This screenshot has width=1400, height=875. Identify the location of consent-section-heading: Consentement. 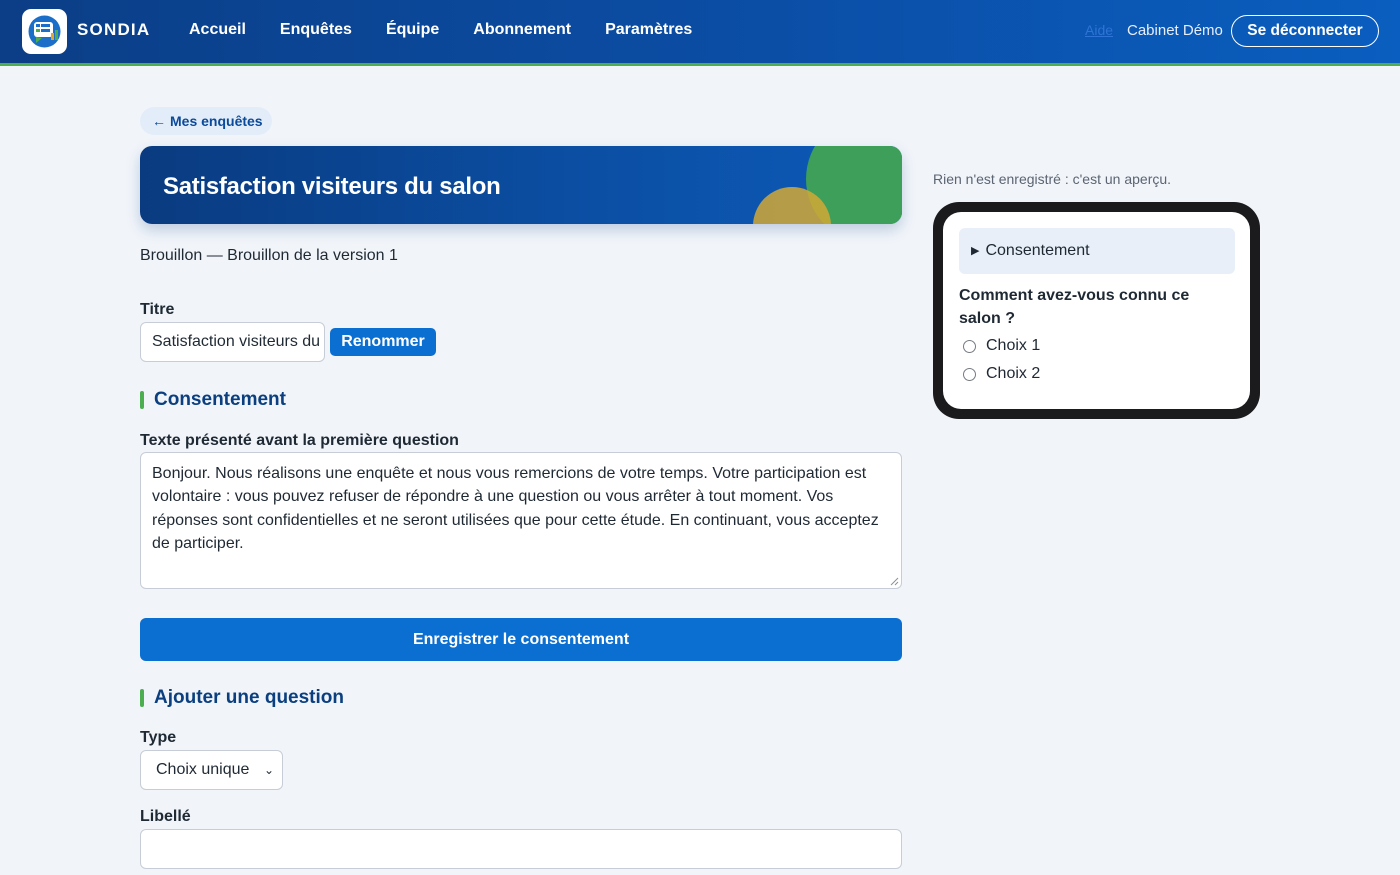
(213, 400).